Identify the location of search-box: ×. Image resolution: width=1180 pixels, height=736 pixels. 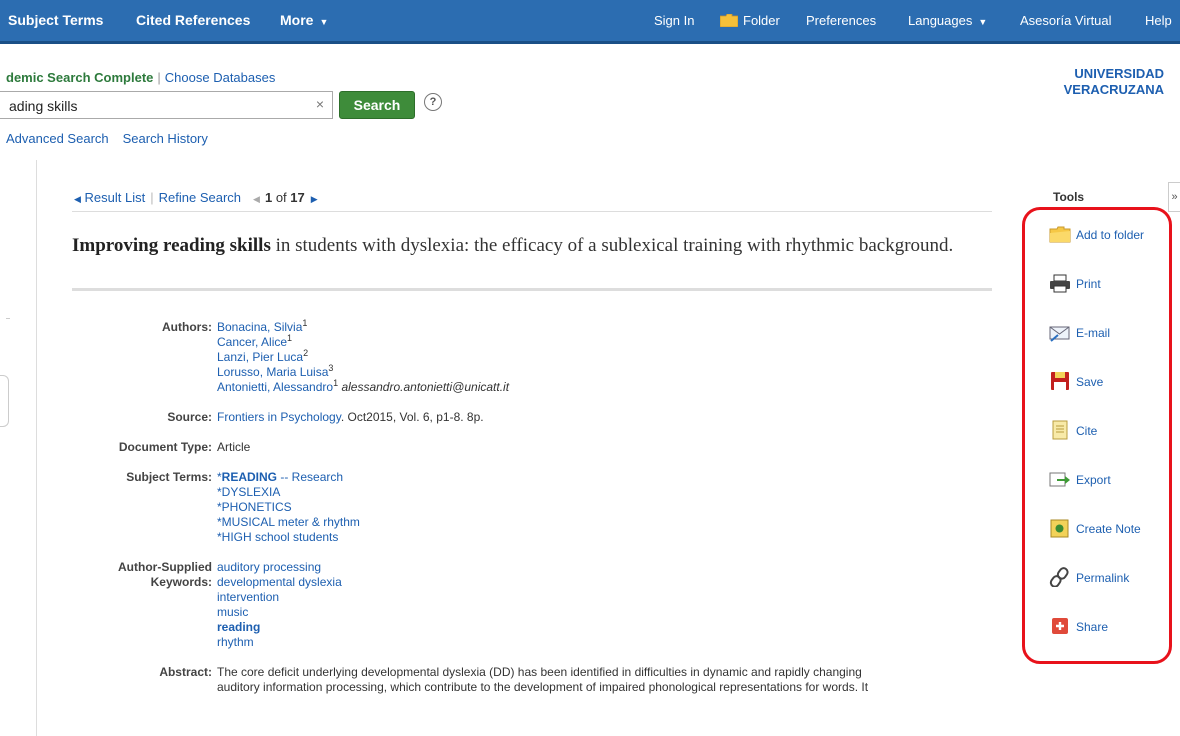
(166, 105).